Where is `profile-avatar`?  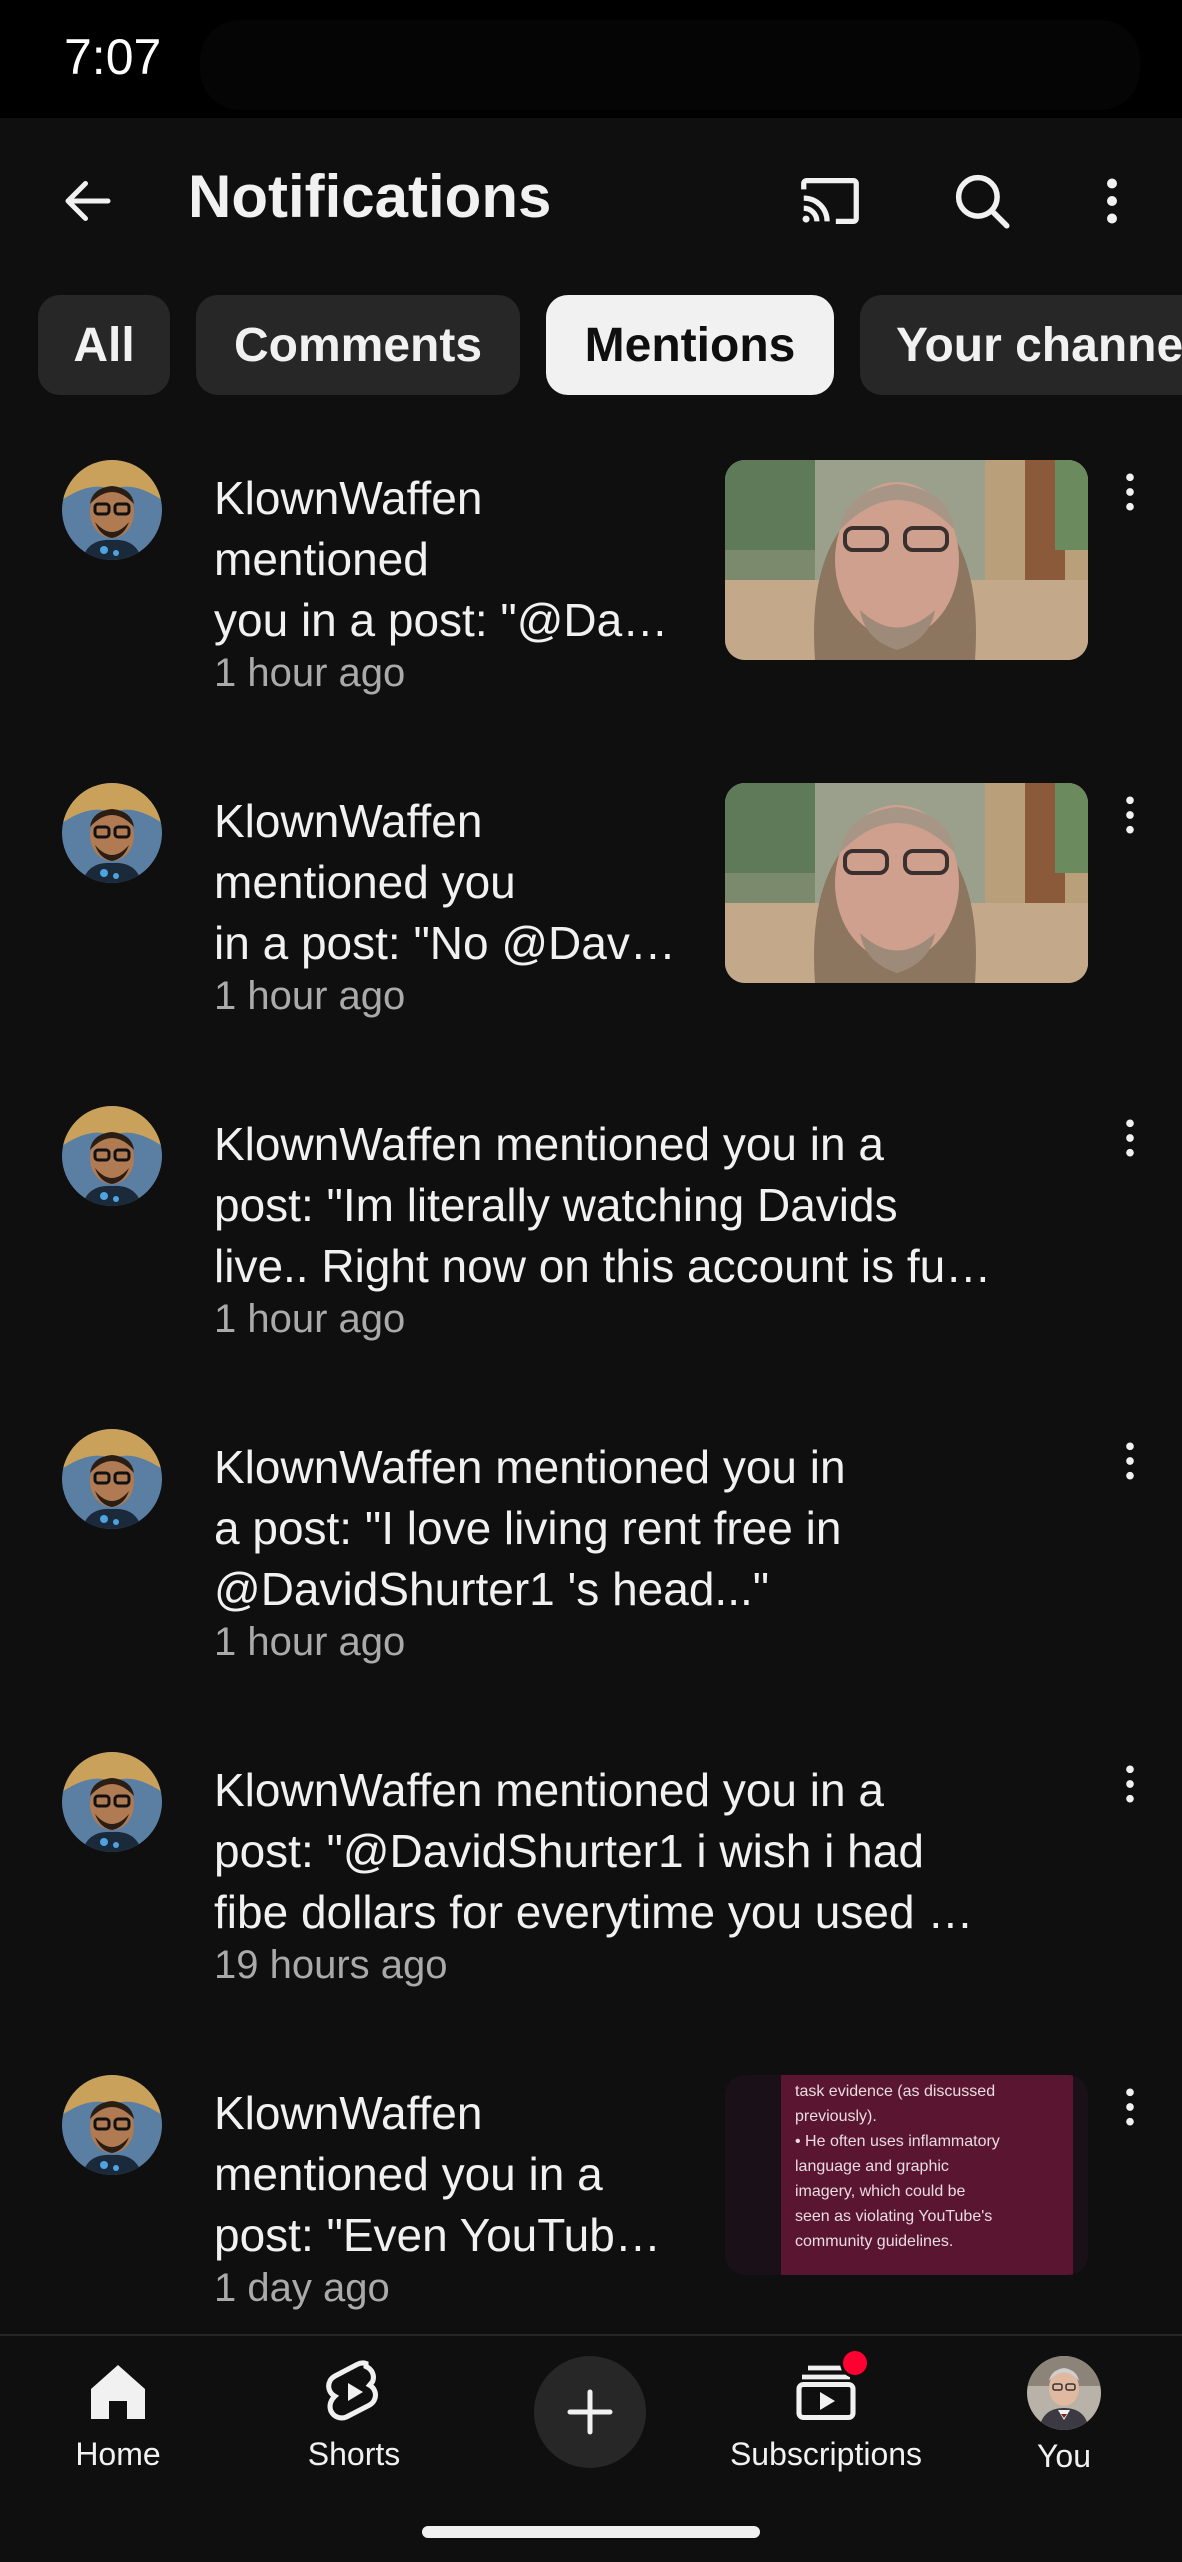 profile-avatar is located at coordinates (1064, 2393).